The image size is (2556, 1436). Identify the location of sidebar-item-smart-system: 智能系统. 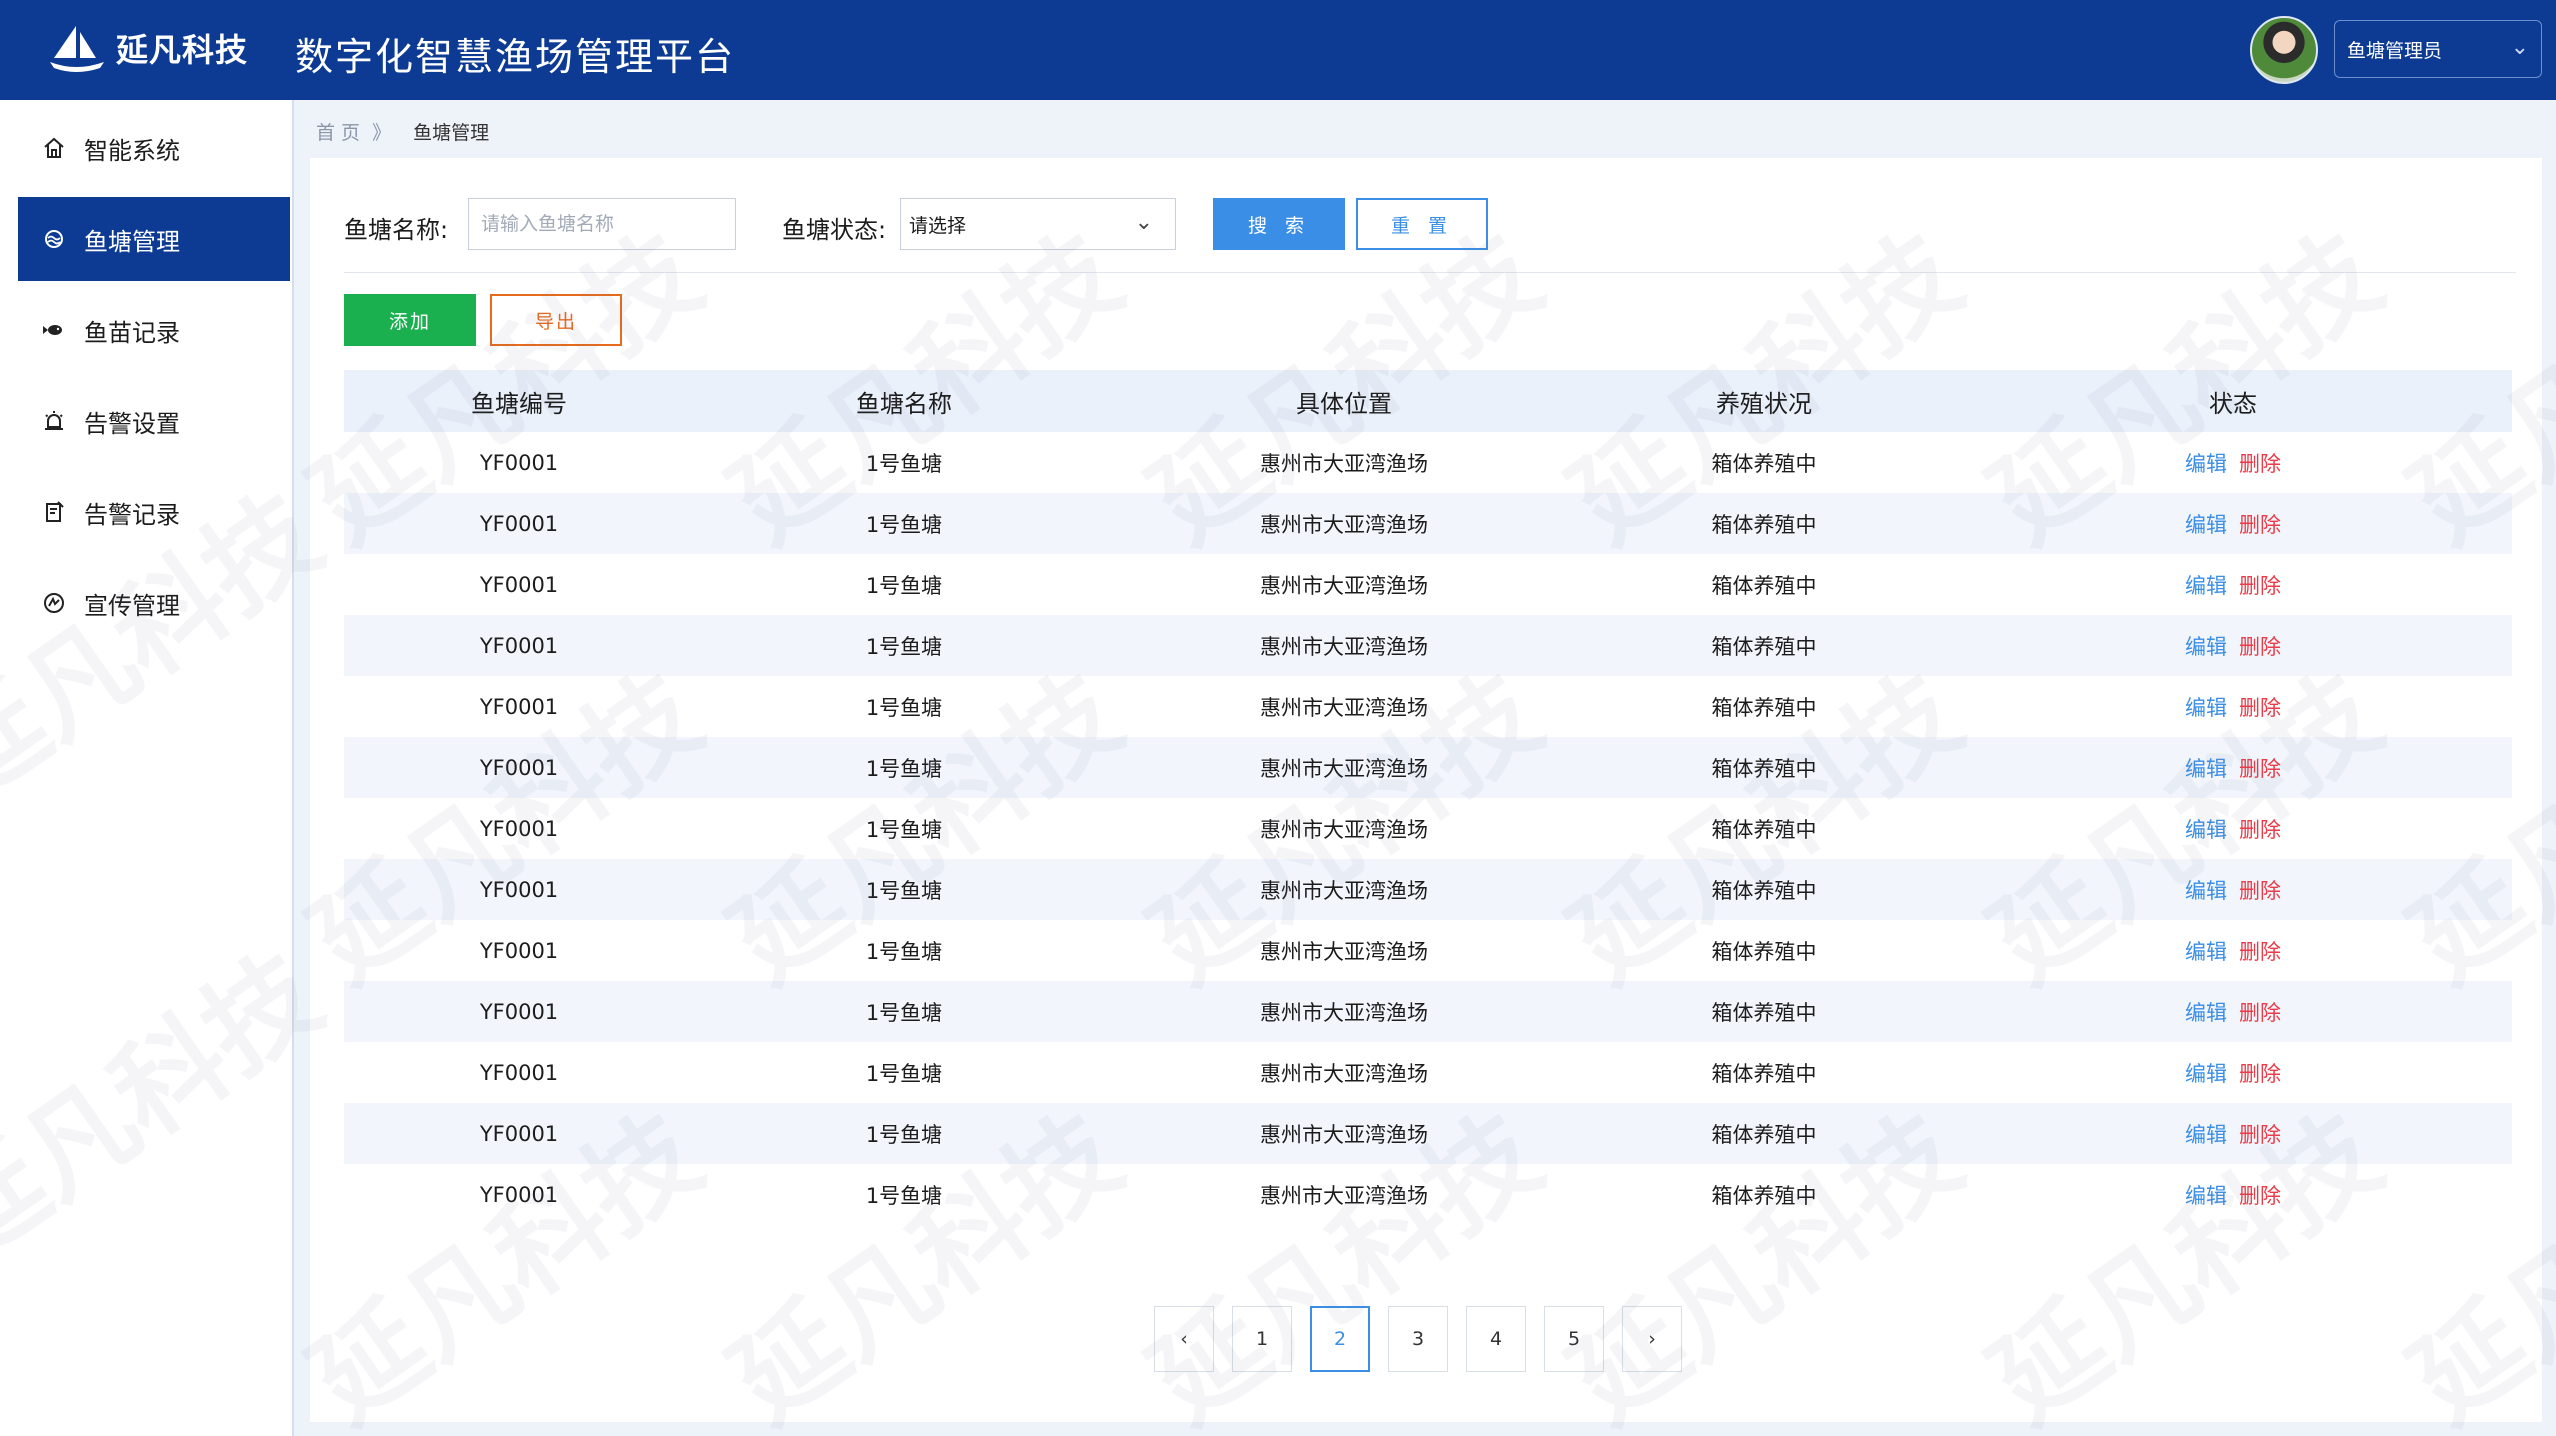
(154, 148).